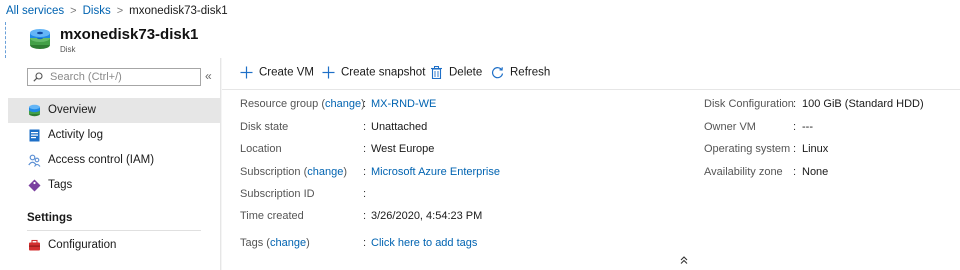  What do you see at coordinates (5, 40) in the screenshot?
I see `header-divider` at bounding box center [5, 40].